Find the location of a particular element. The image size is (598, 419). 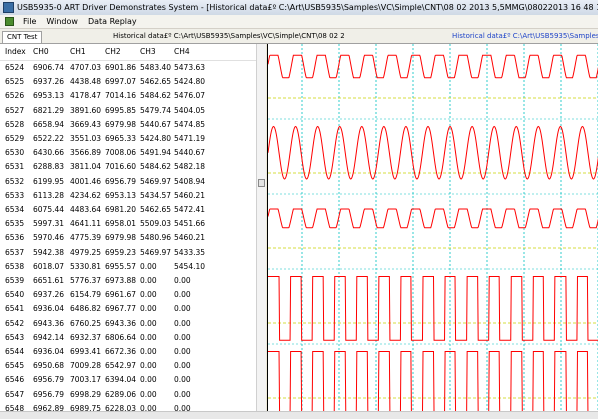

column-header: CH2 is located at coordinates (113, 52).